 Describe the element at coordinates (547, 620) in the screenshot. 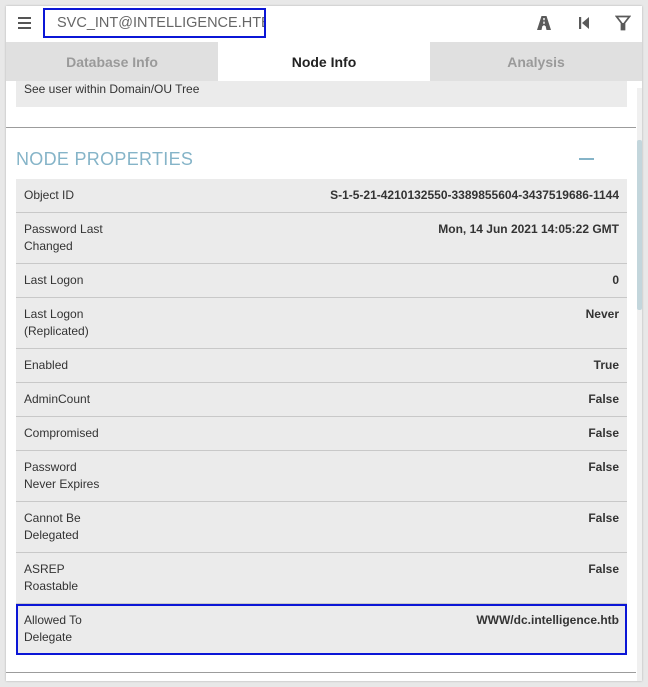

I see `property-value: WWW/dc.intelligence.htb` at that location.